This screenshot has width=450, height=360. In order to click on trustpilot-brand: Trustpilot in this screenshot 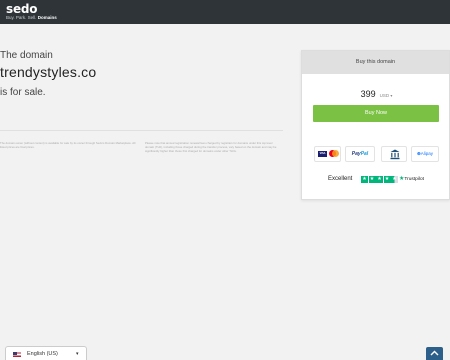, I will do `click(414, 179)`.